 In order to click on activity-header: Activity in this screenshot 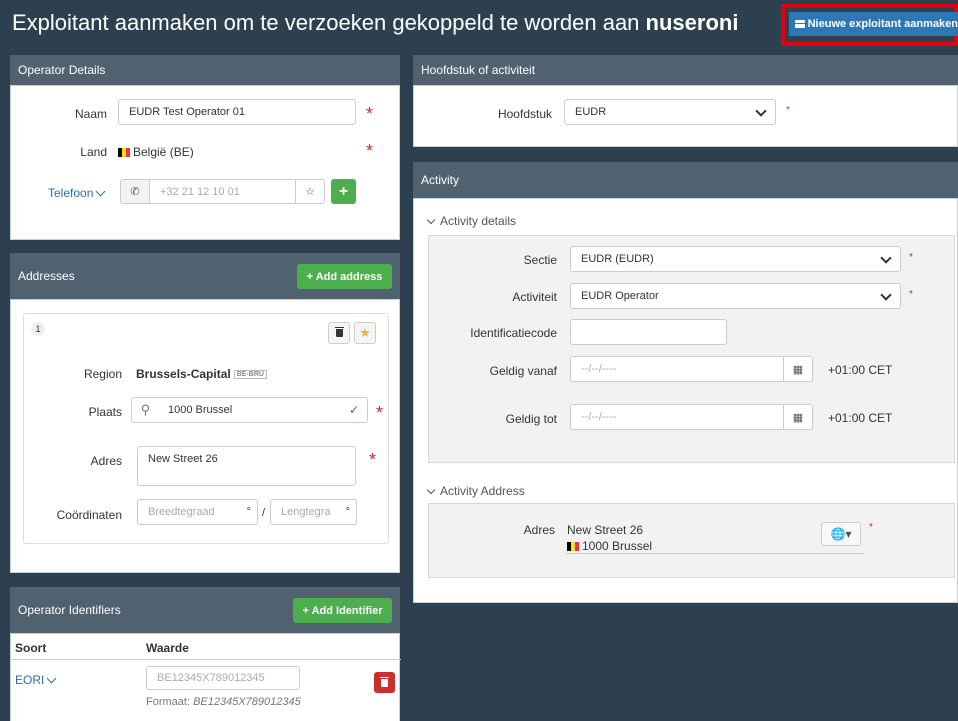, I will do `click(685, 180)`.